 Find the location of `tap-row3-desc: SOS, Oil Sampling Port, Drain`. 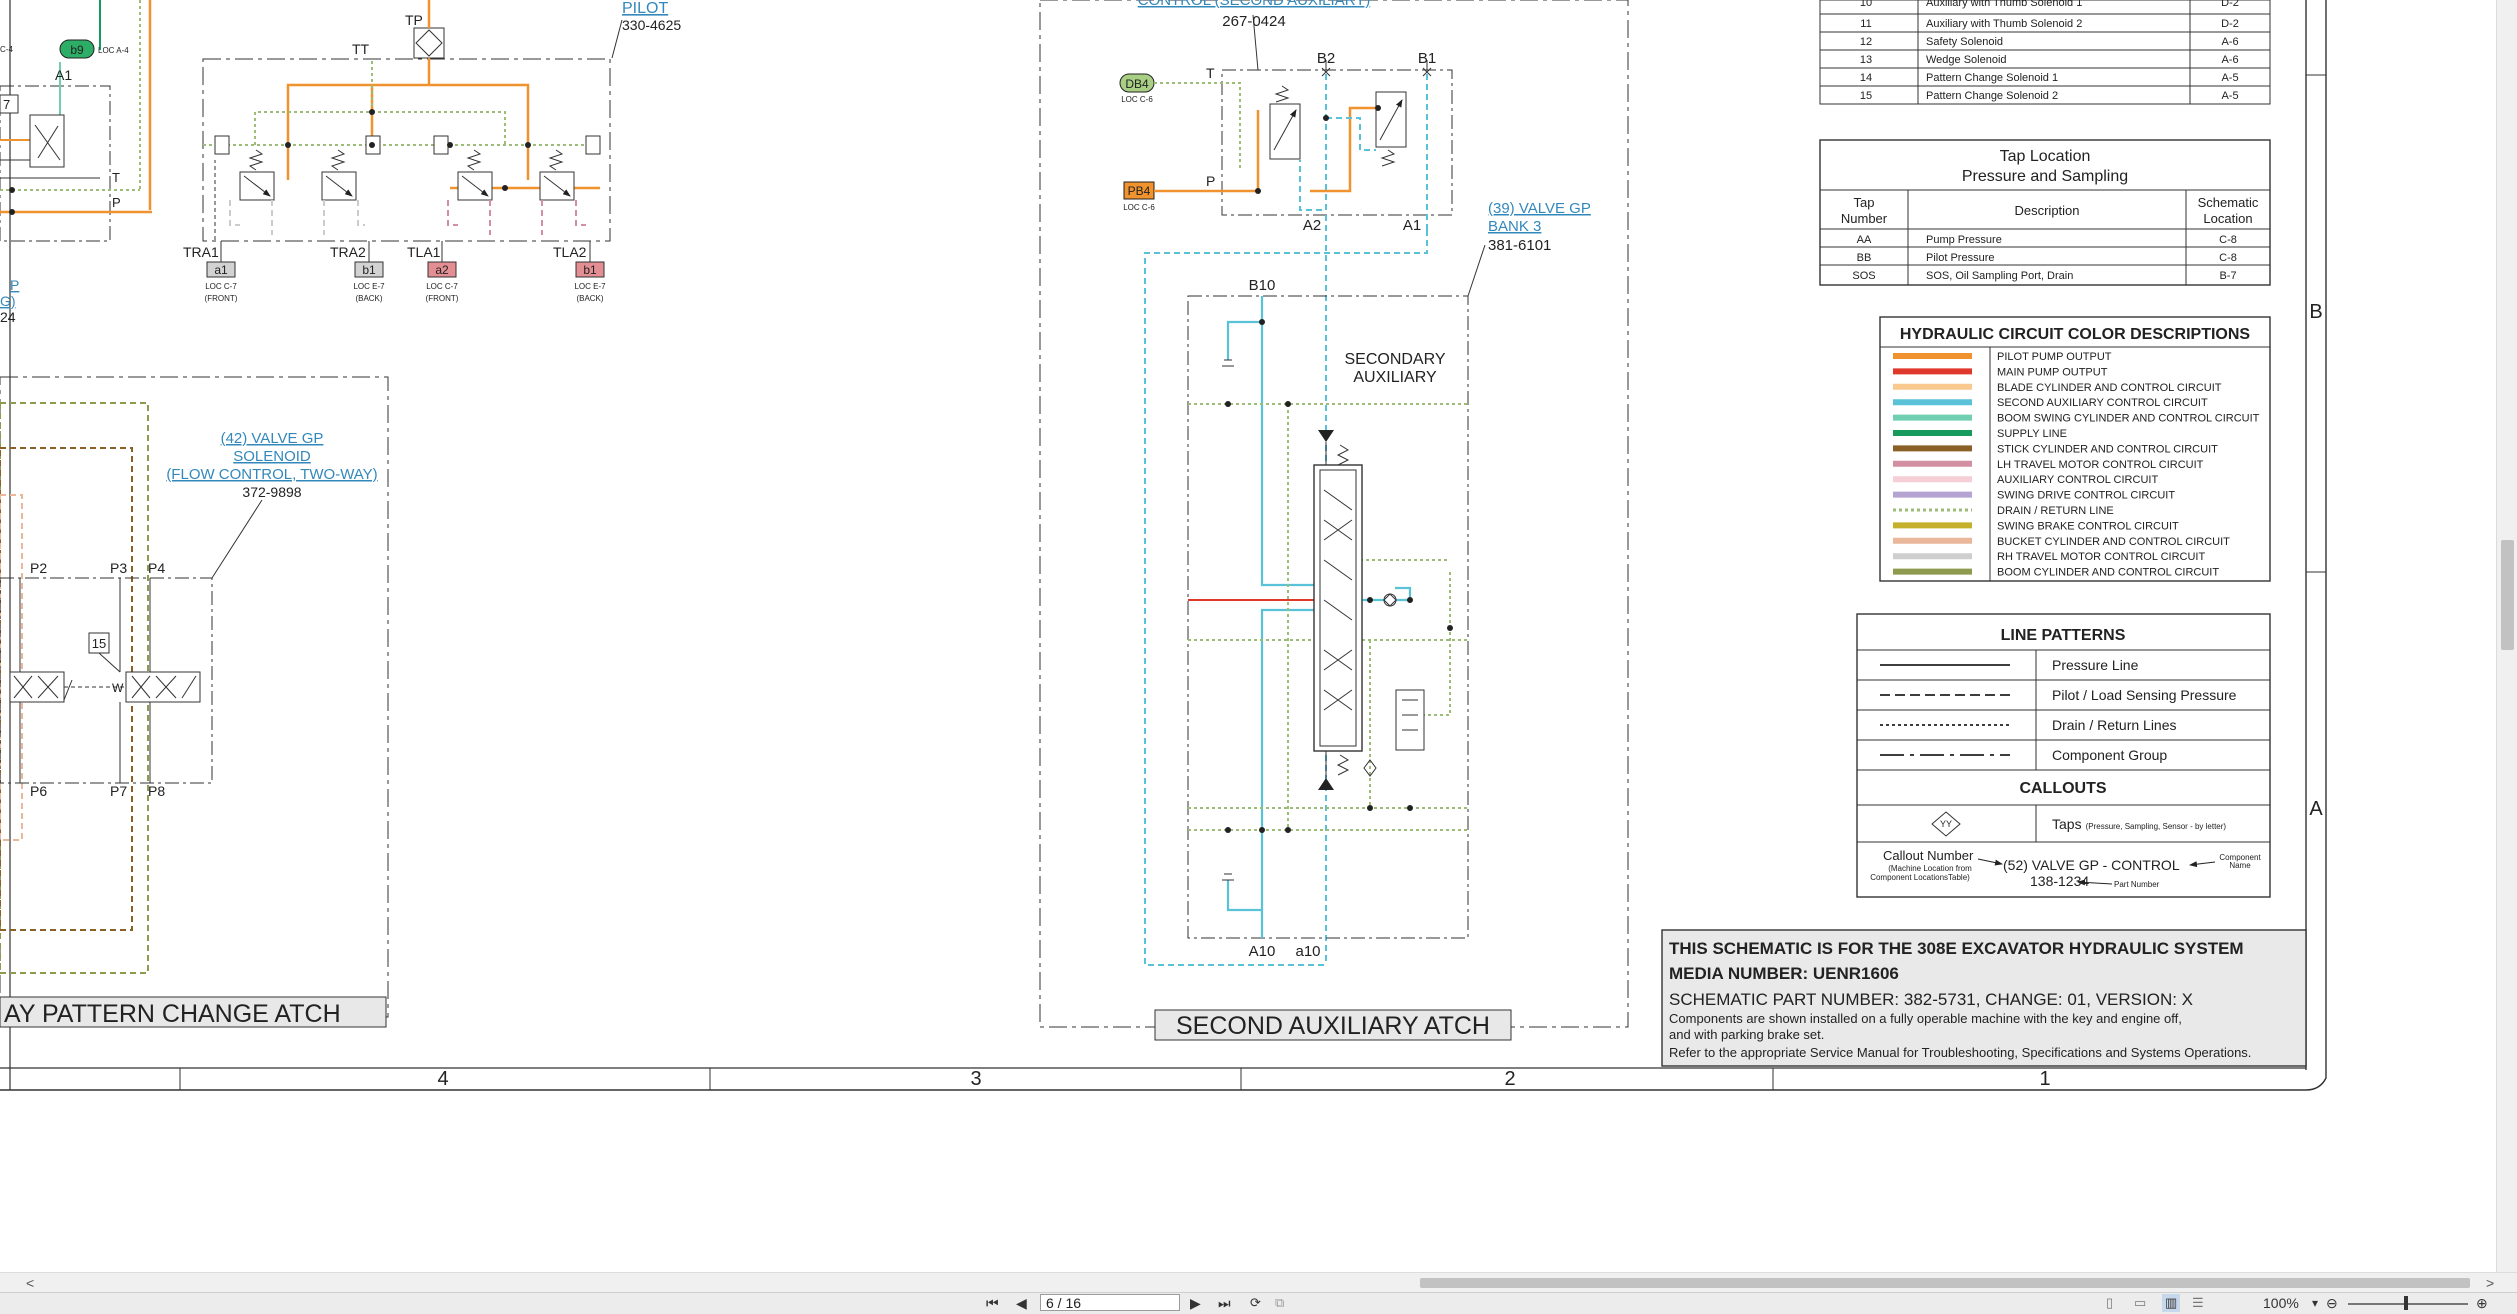

tap-row3-desc: SOS, Oil Sampling Port, Drain is located at coordinates (1999, 276).